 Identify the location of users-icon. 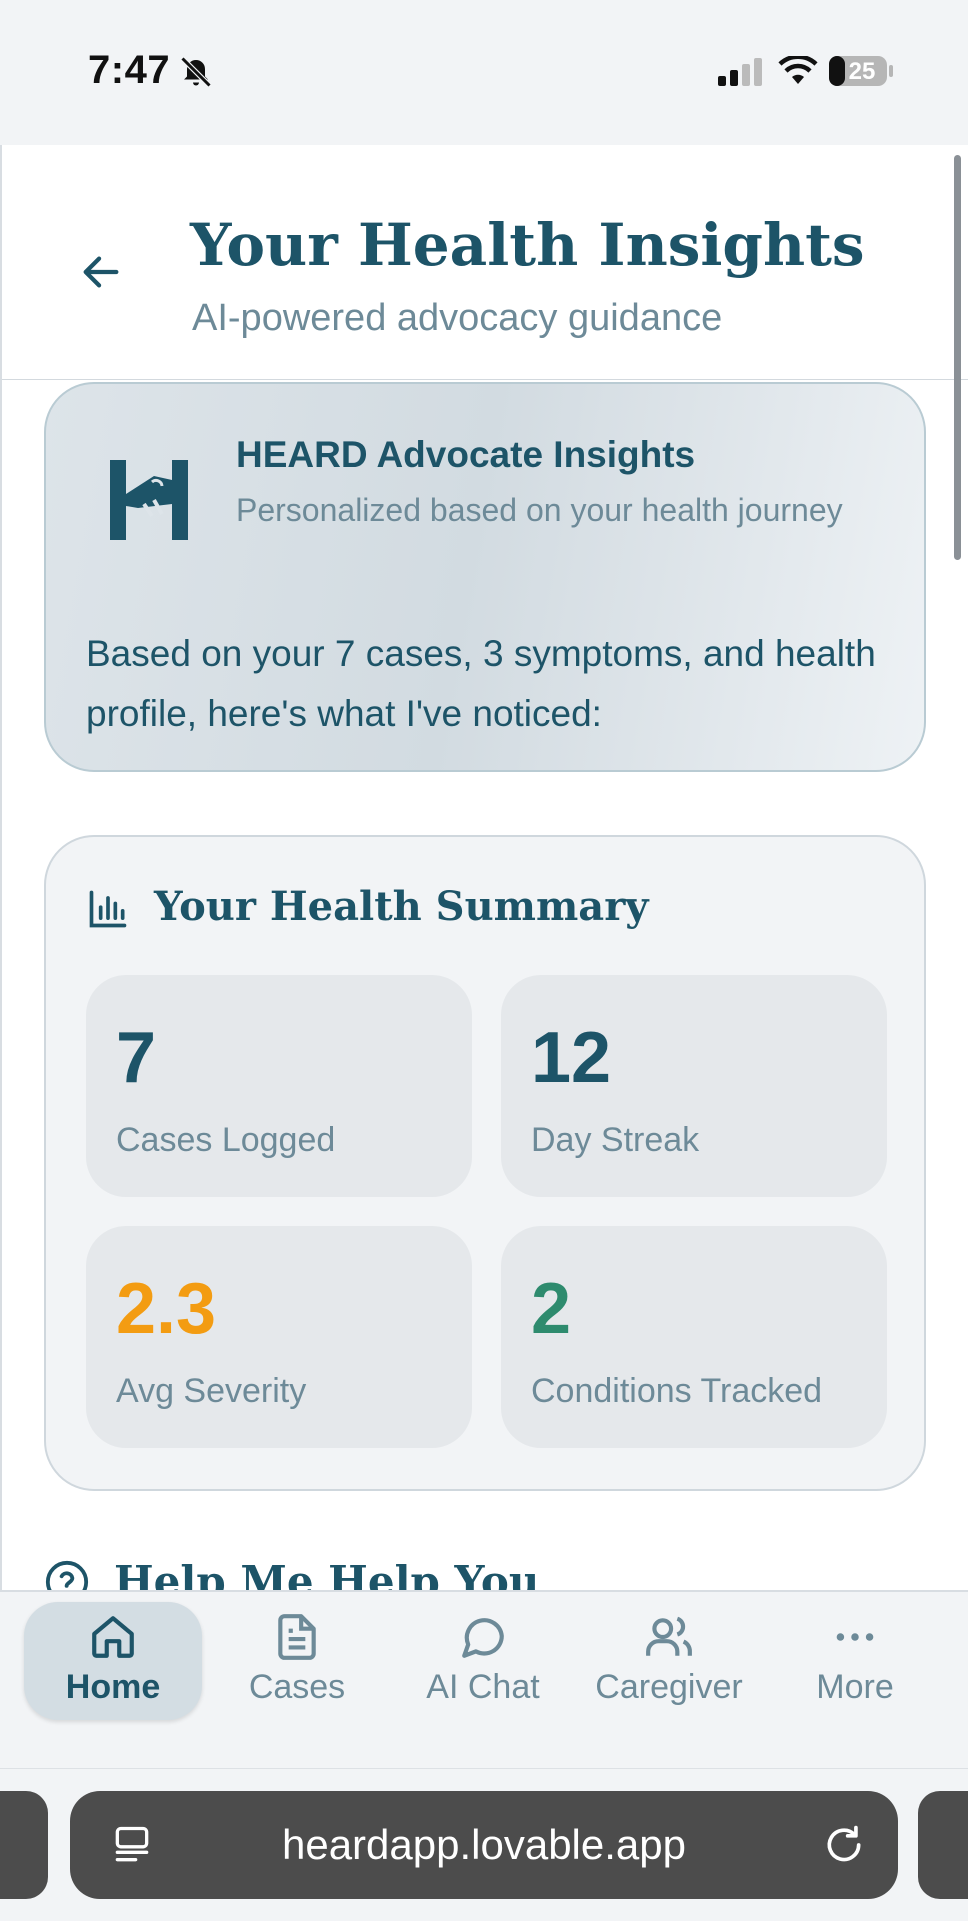
(669, 1636).